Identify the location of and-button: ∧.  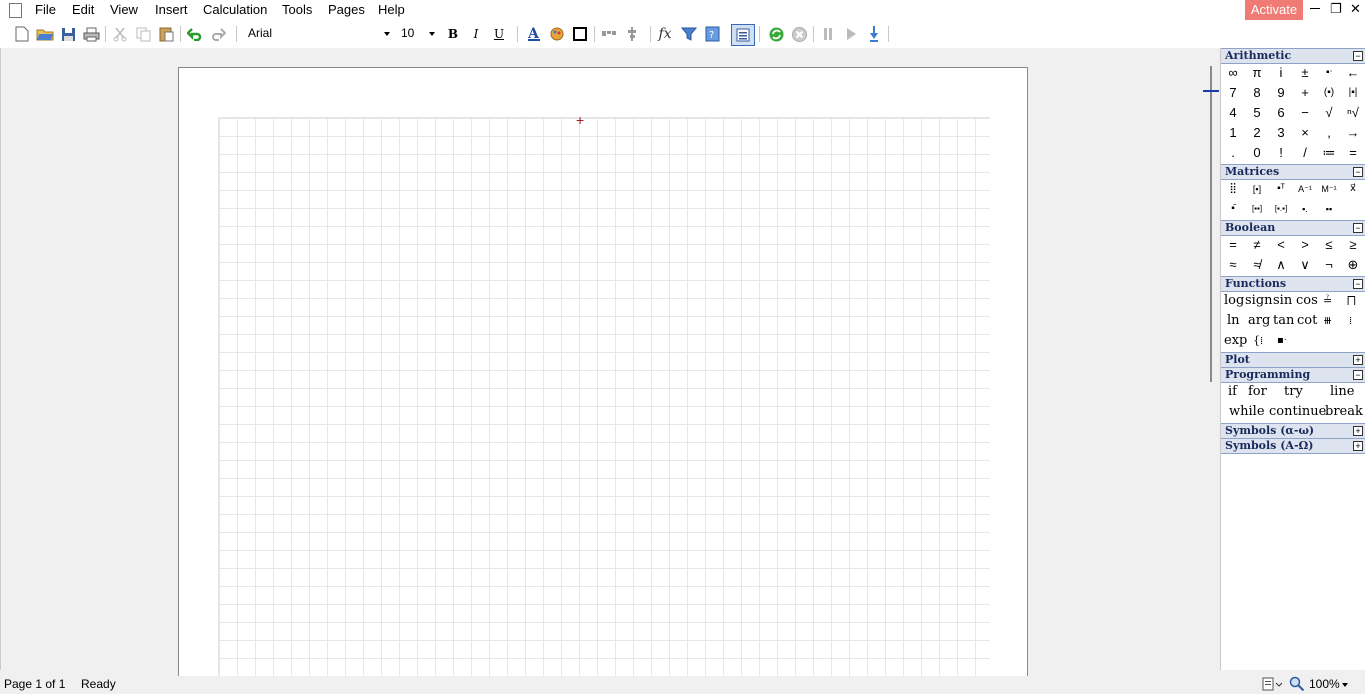
(1281, 265).